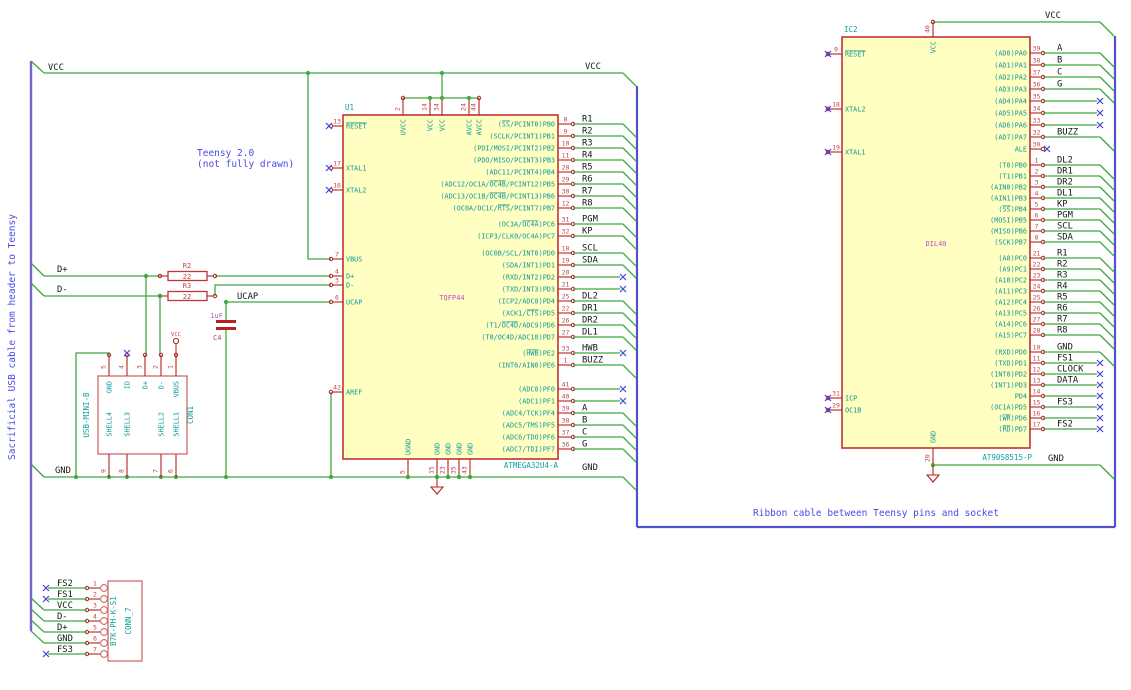  I want to click on pin-number: 2, so click(156, 367).